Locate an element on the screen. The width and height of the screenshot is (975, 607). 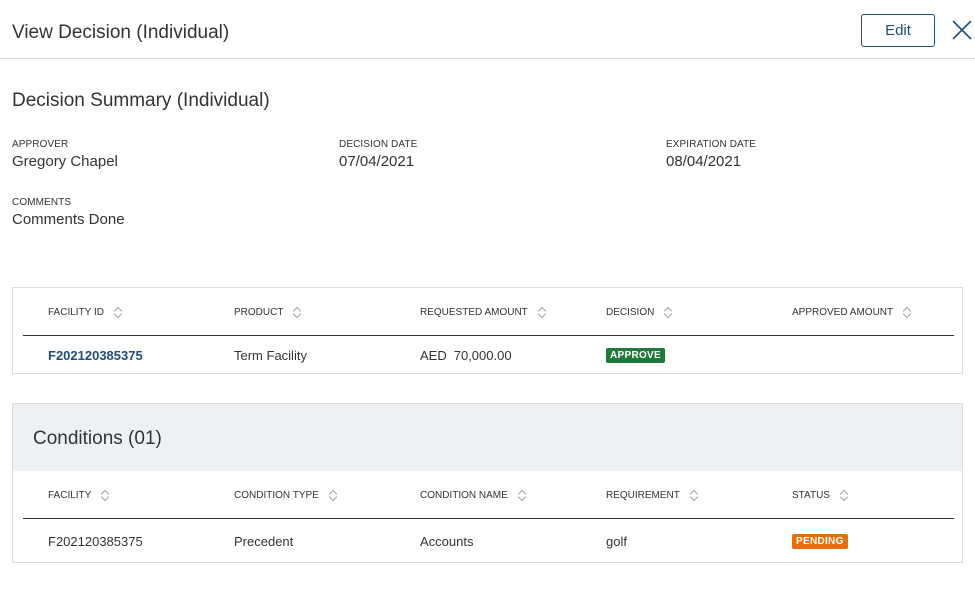
column-header-facility-id: FACILITY ID is located at coordinates (85, 312).